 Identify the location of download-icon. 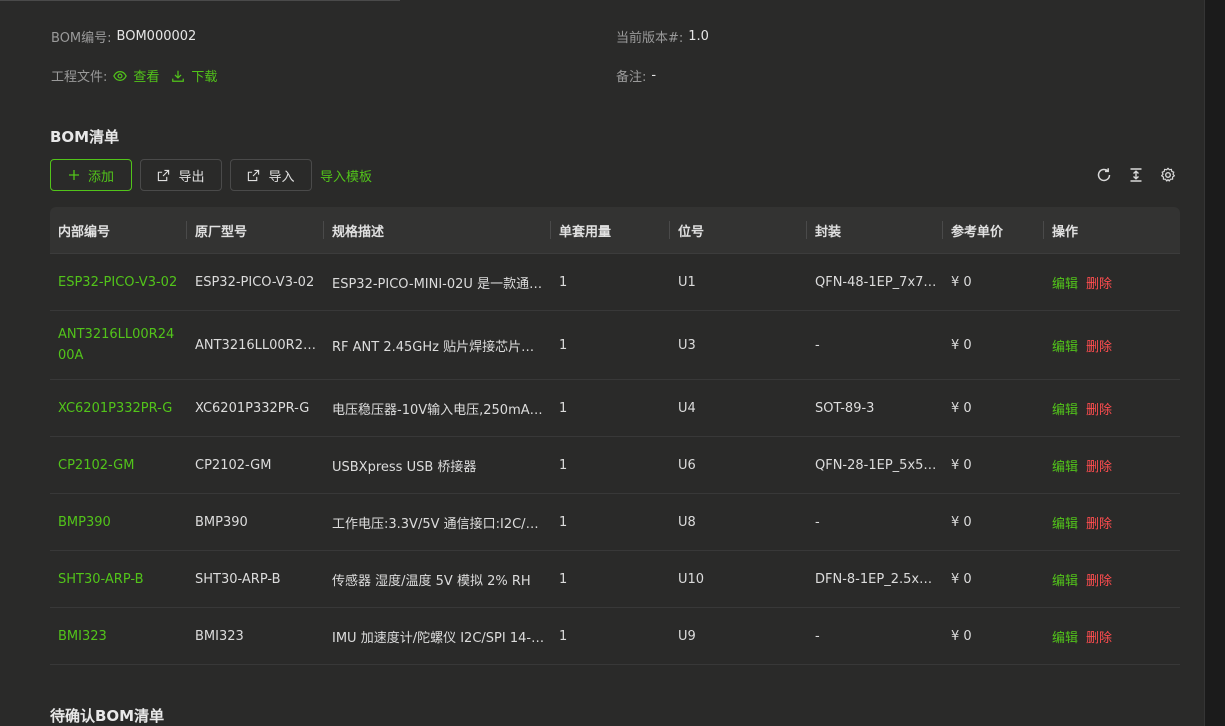
(178, 76).